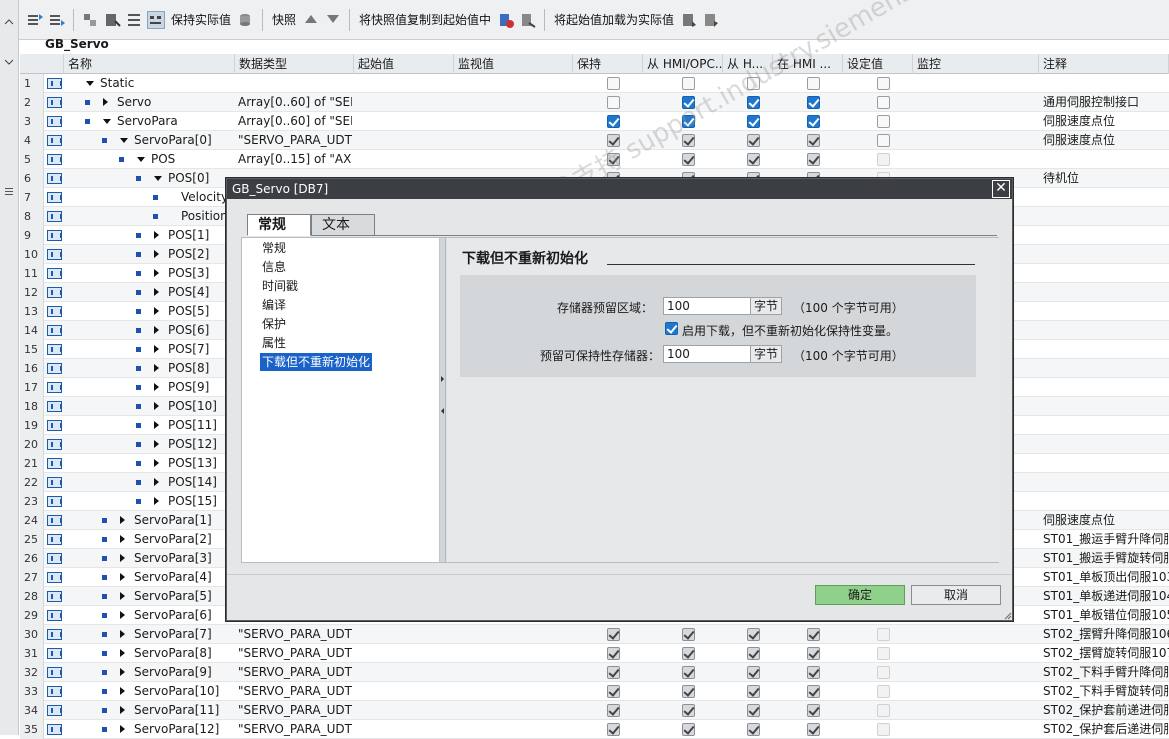  Describe the element at coordinates (173, 596) in the screenshot. I see `member-name: ServoPara[5]` at that location.